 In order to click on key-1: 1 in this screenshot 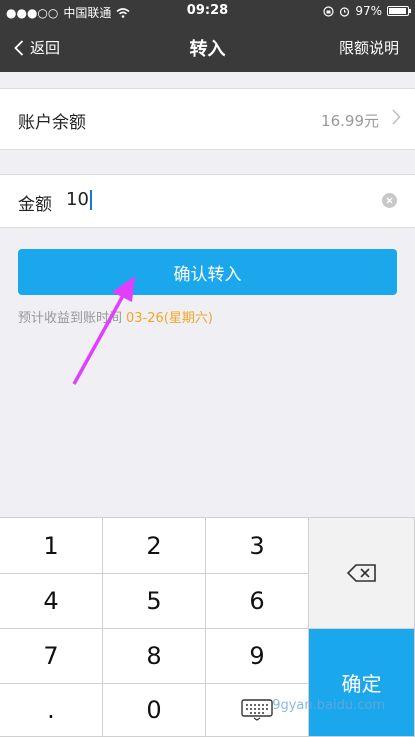, I will do `click(51, 546)`.